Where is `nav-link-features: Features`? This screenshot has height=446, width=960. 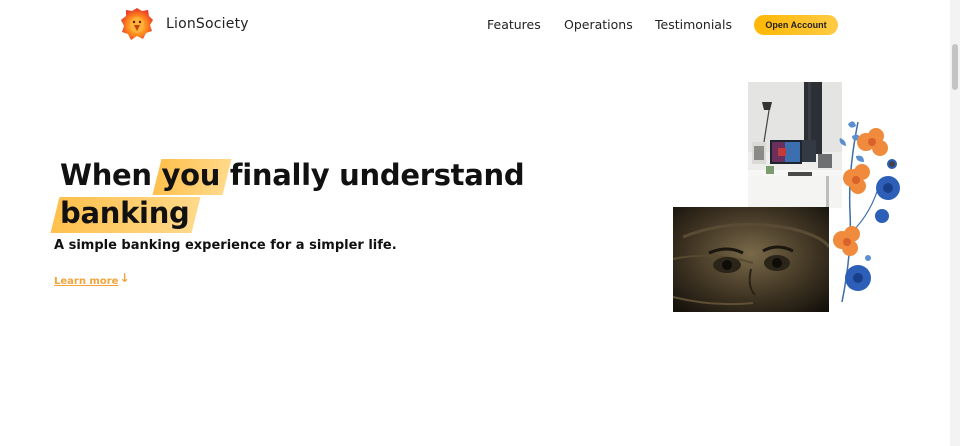
nav-link-features: Features is located at coordinates (514, 24).